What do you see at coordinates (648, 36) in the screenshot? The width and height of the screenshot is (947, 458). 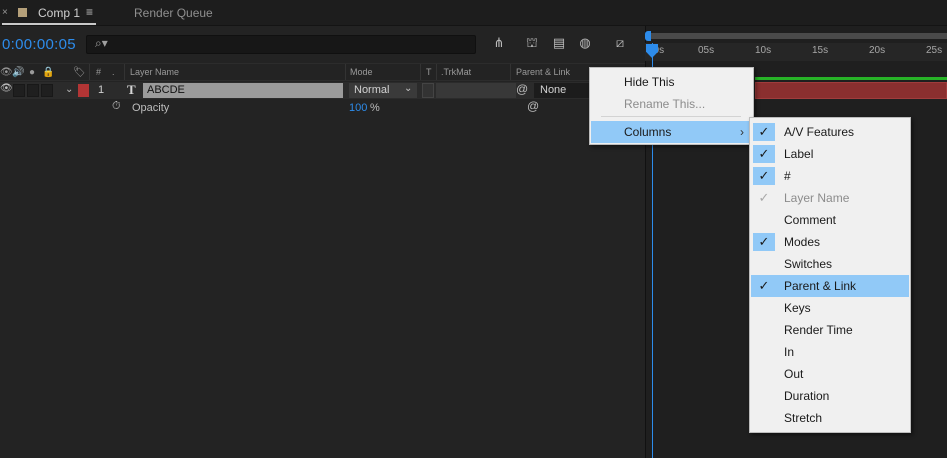 I see `work-area-start-handle` at bounding box center [648, 36].